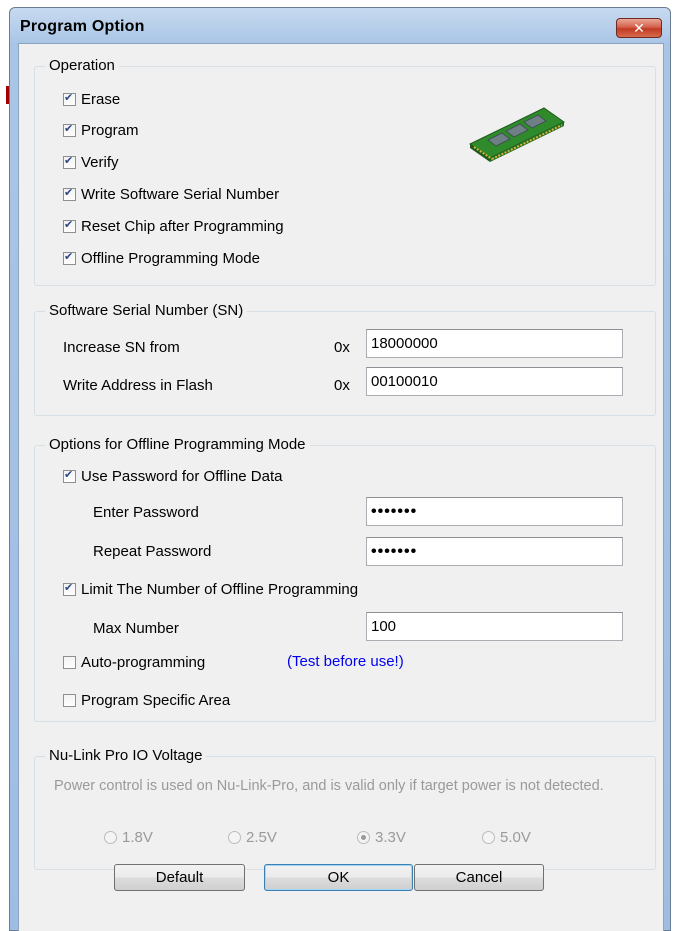 The height and width of the screenshot is (931, 673). I want to click on operation-group-title: Operation, so click(82, 66).